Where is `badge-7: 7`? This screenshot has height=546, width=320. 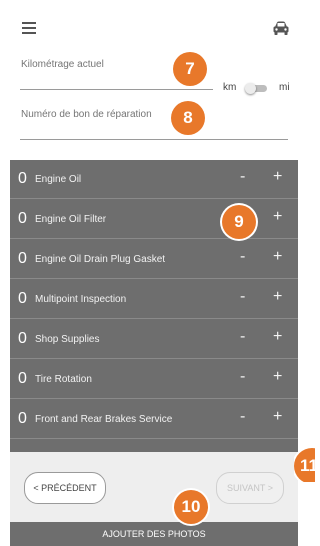
badge-7: 7 is located at coordinates (190, 69).